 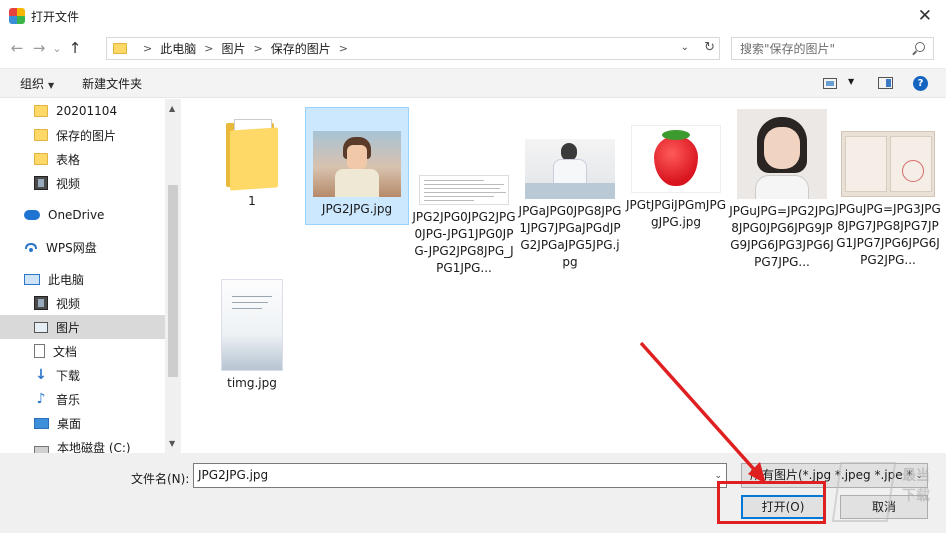 What do you see at coordinates (41, 375) in the screenshot?
I see `download-icon: ↓` at bounding box center [41, 375].